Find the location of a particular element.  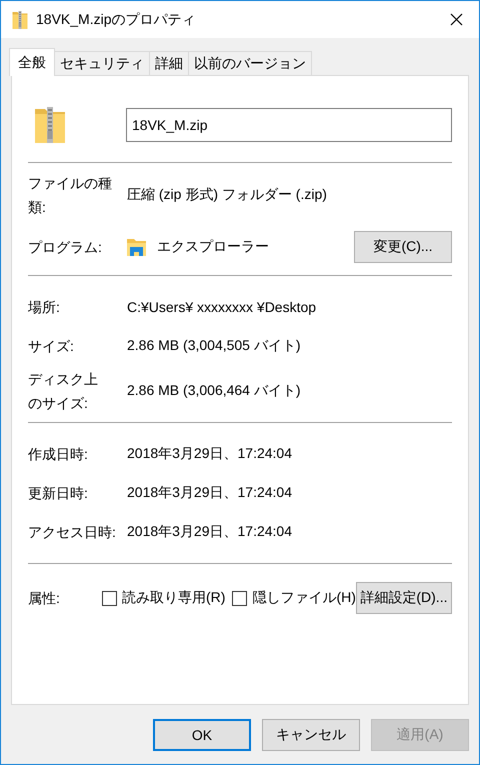

field-label: サイズ: is located at coordinates (51, 346).